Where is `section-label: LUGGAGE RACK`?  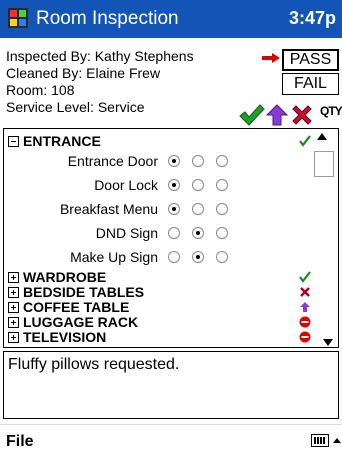 section-label: LUGGAGE RACK is located at coordinates (81, 322).